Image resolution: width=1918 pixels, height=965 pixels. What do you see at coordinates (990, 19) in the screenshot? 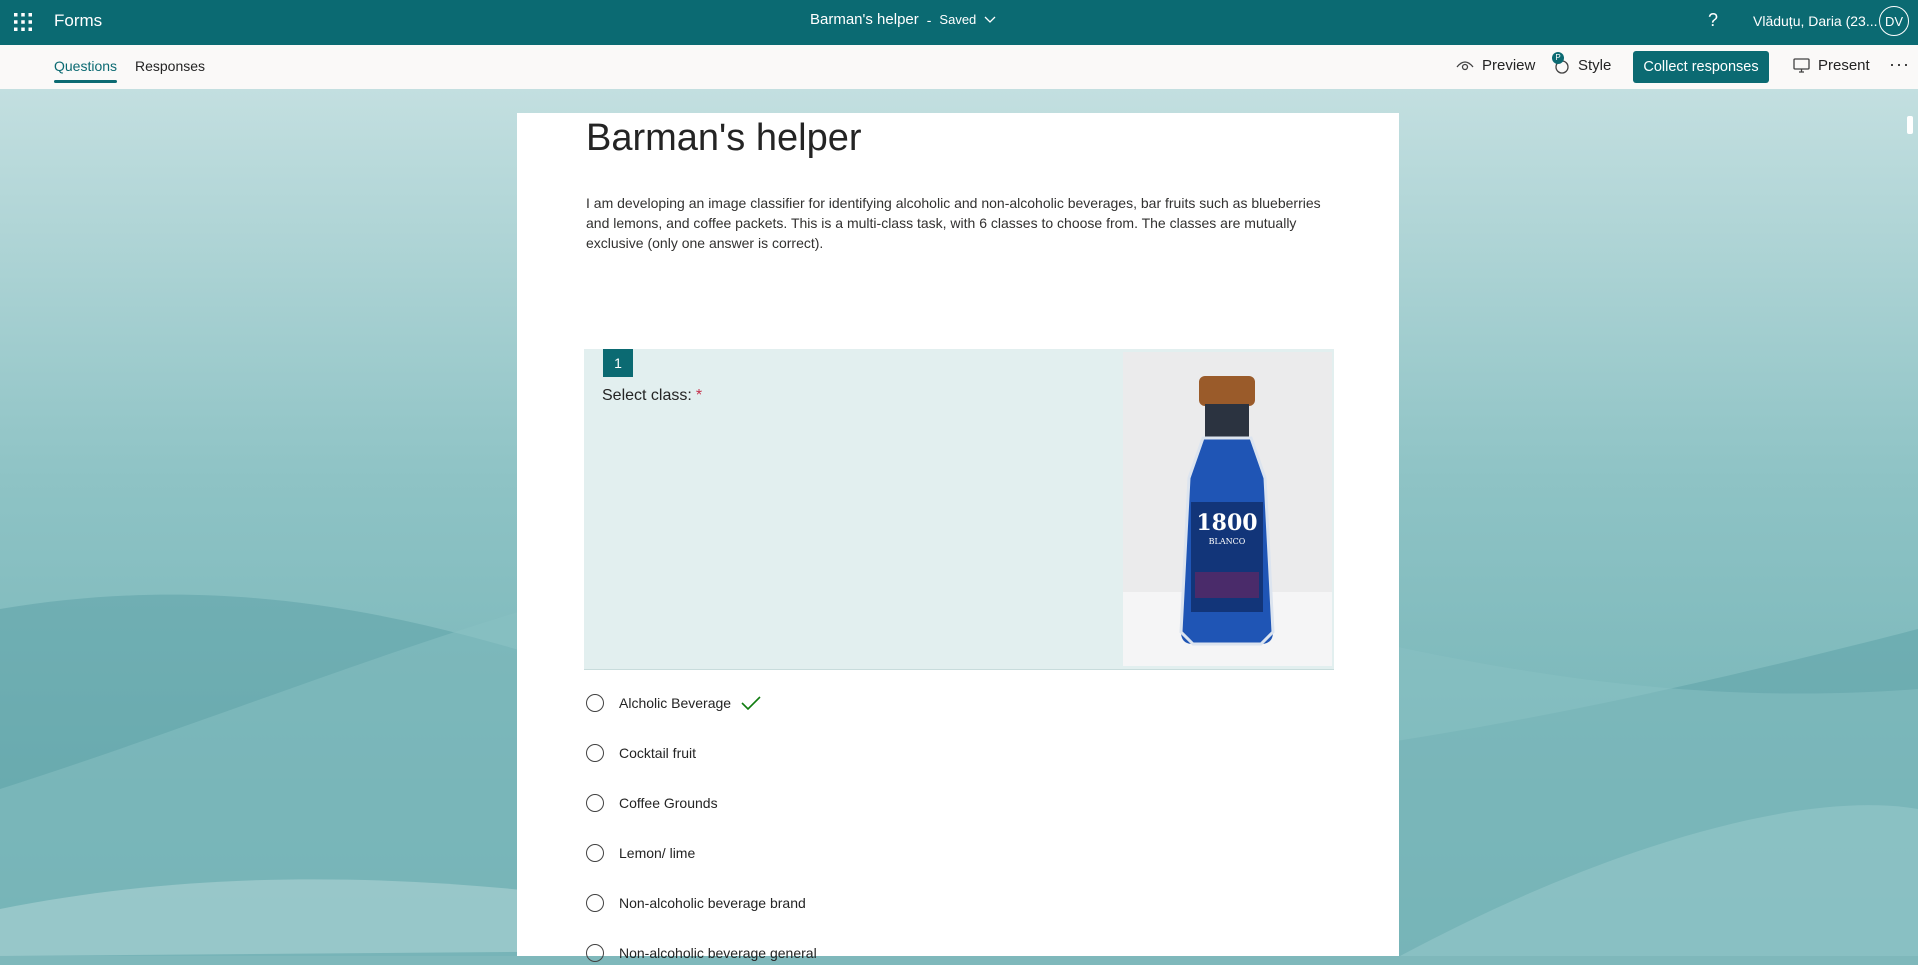
I see `chevron-down-icon` at bounding box center [990, 19].